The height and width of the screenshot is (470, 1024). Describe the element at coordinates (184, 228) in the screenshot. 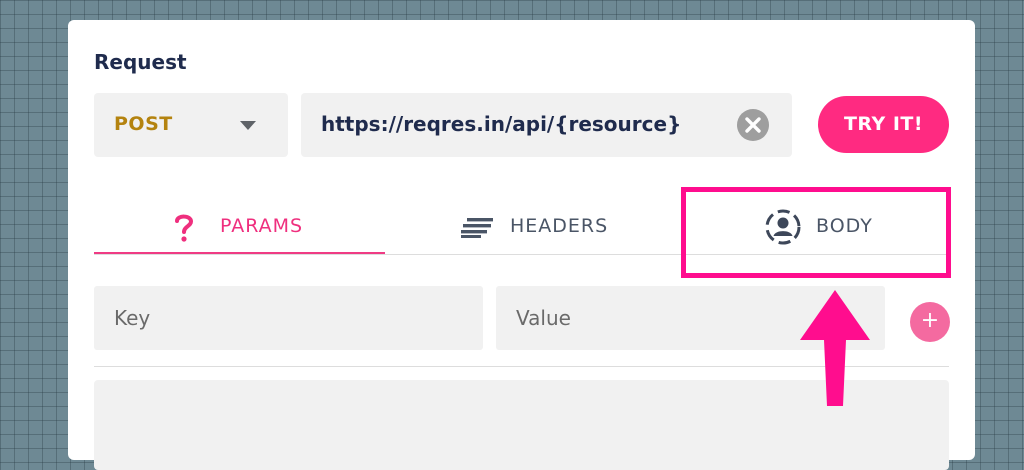

I see `question-mark-icon` at that location.